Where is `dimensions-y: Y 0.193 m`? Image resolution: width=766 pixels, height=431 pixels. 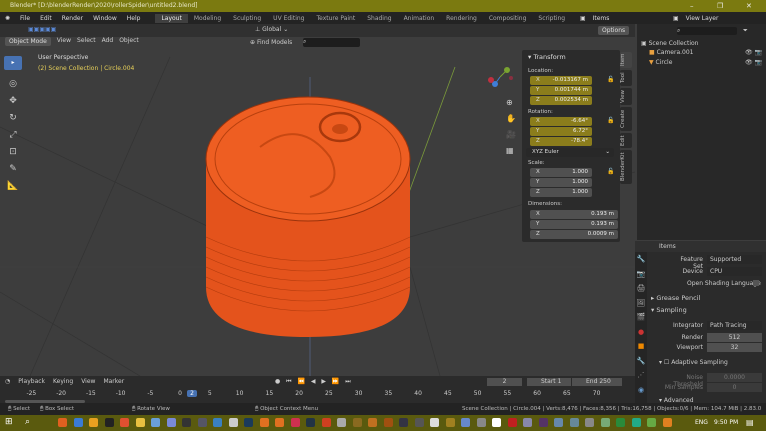 dimensions-y: Y 0.193 m is located at coordinates (574, 224).